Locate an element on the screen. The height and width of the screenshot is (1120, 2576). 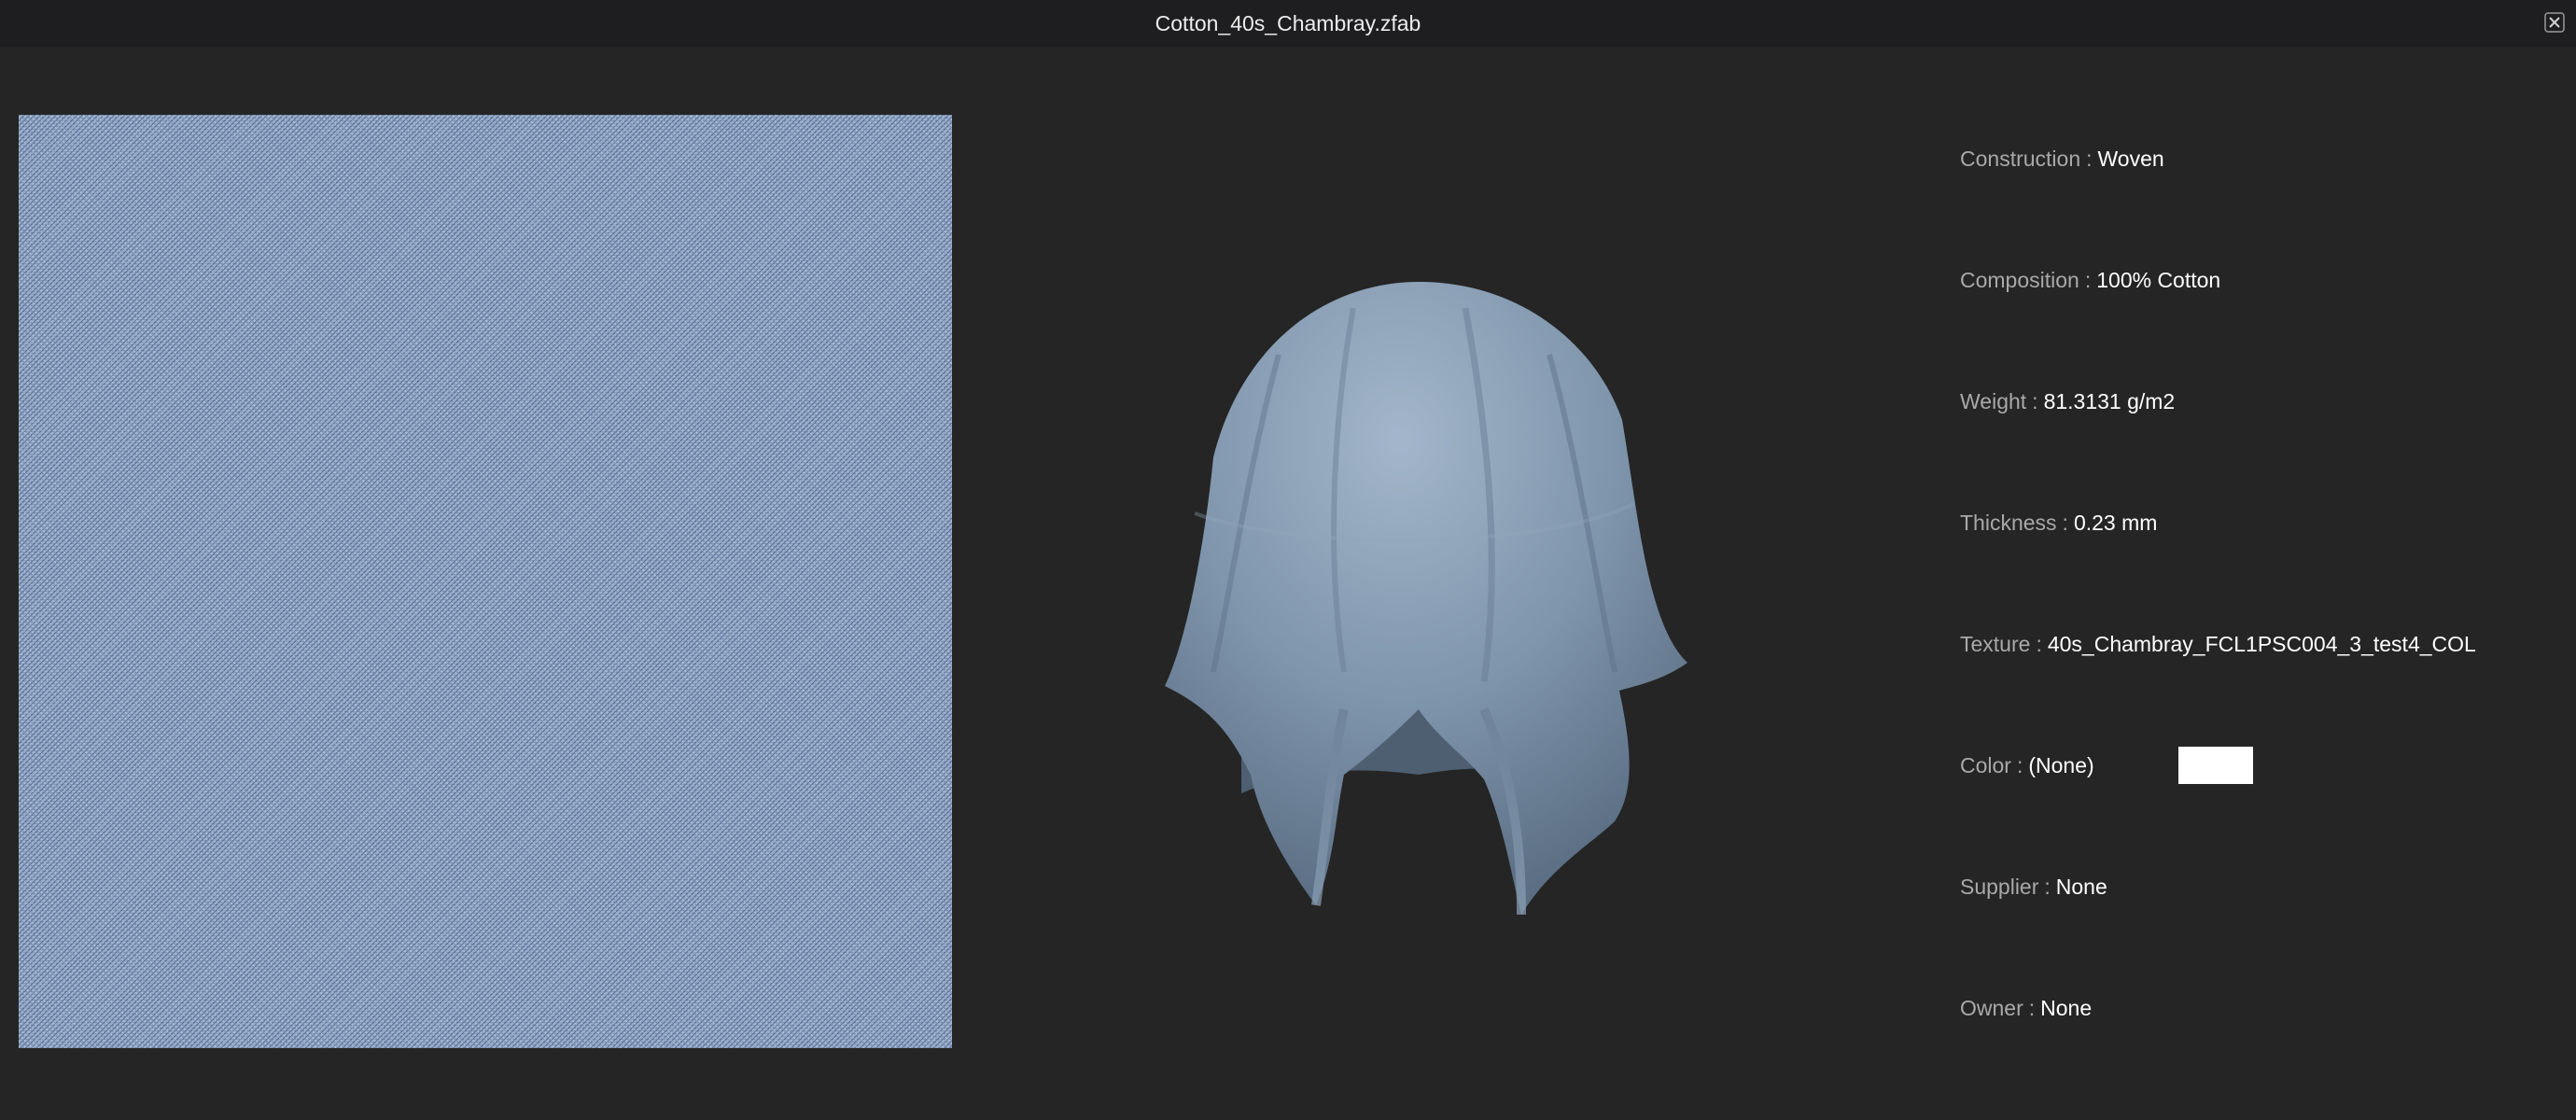
property-weight: Weight:81.3131 g/m2 is located at coordinates (2067, 401).